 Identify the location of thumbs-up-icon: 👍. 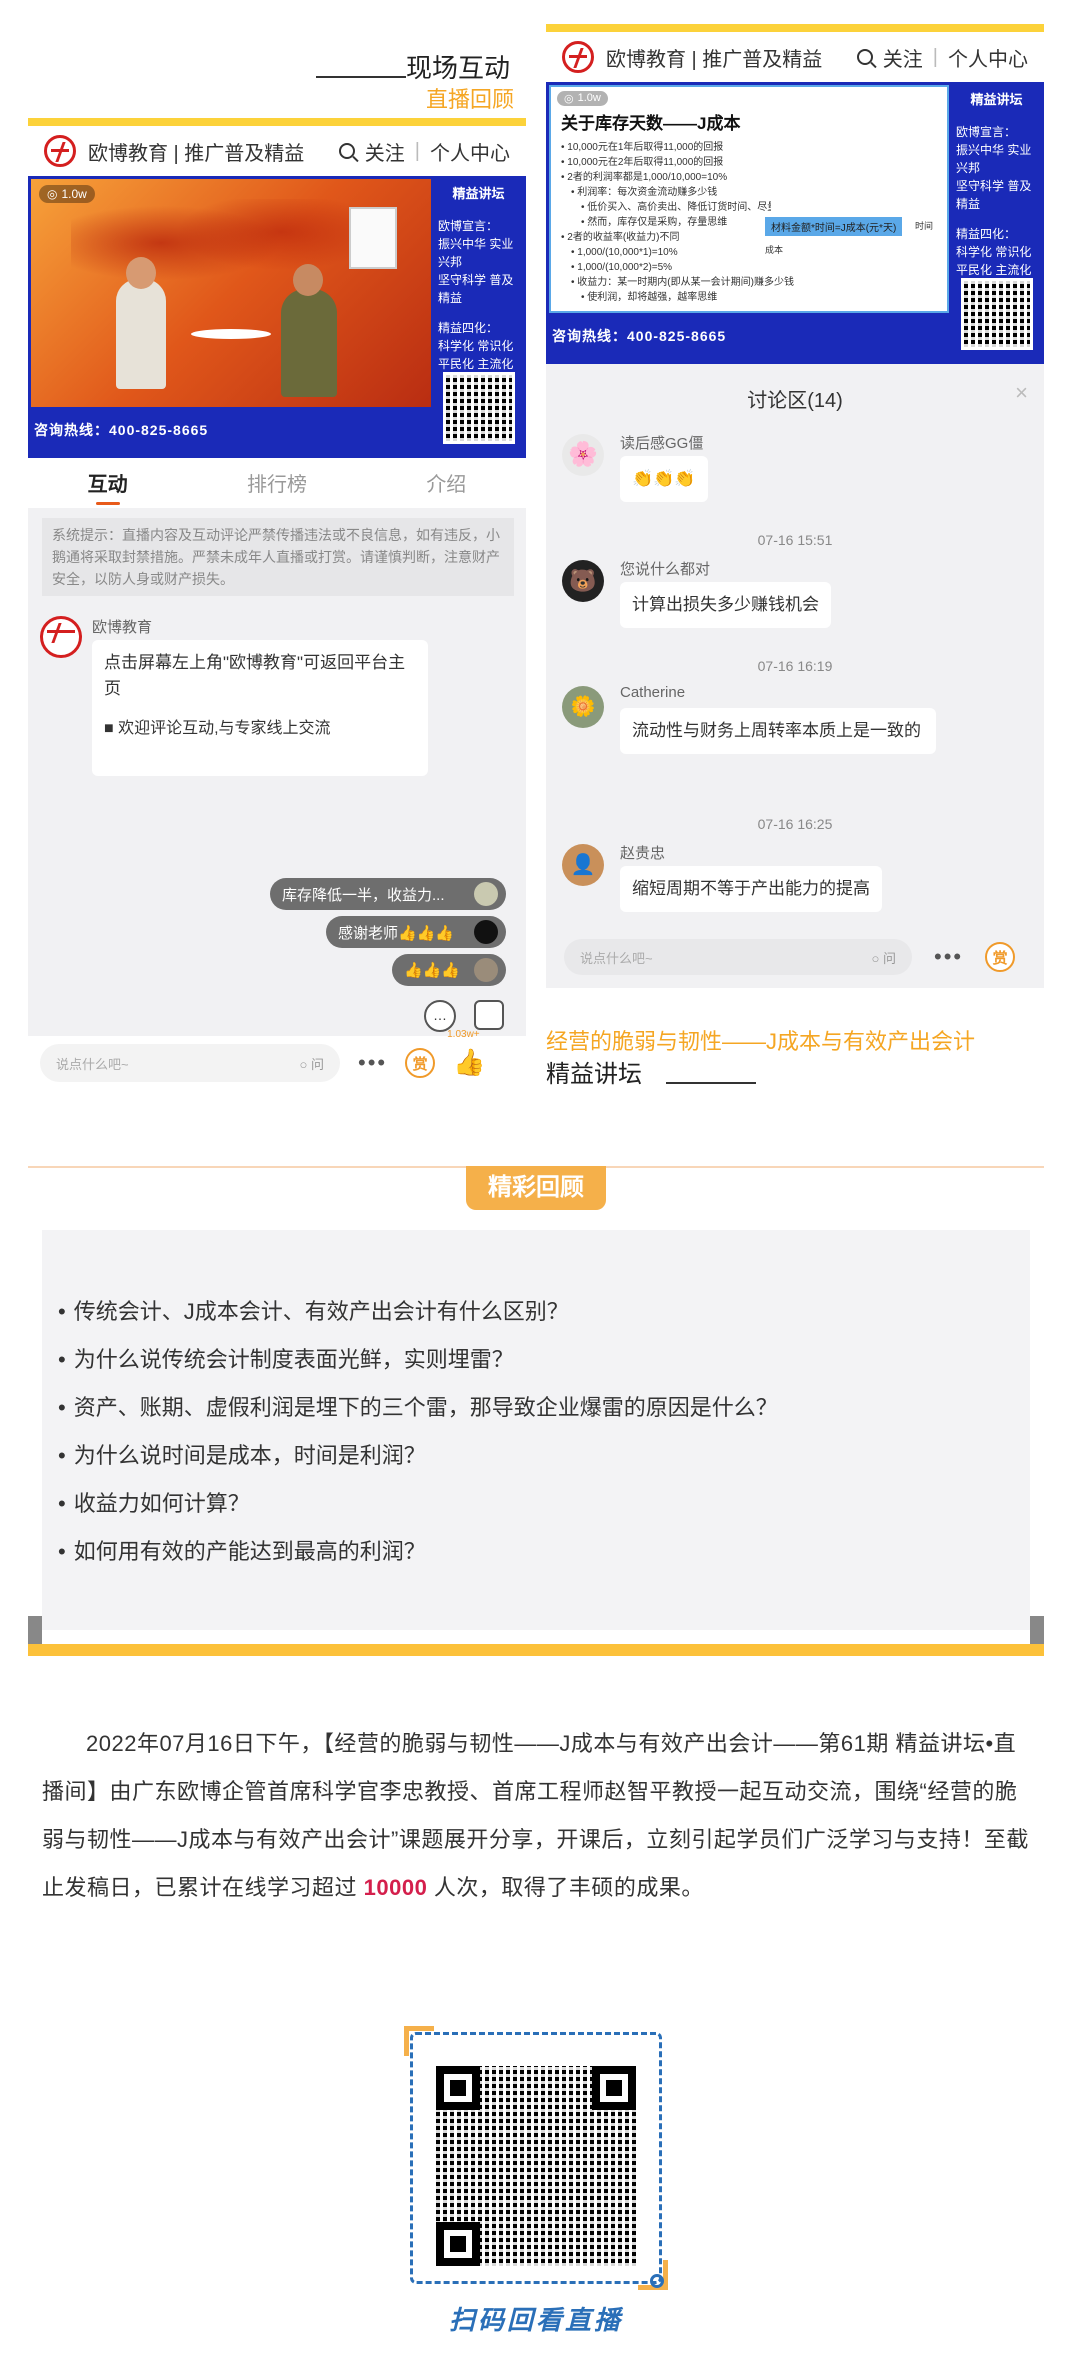
(469, 1062).